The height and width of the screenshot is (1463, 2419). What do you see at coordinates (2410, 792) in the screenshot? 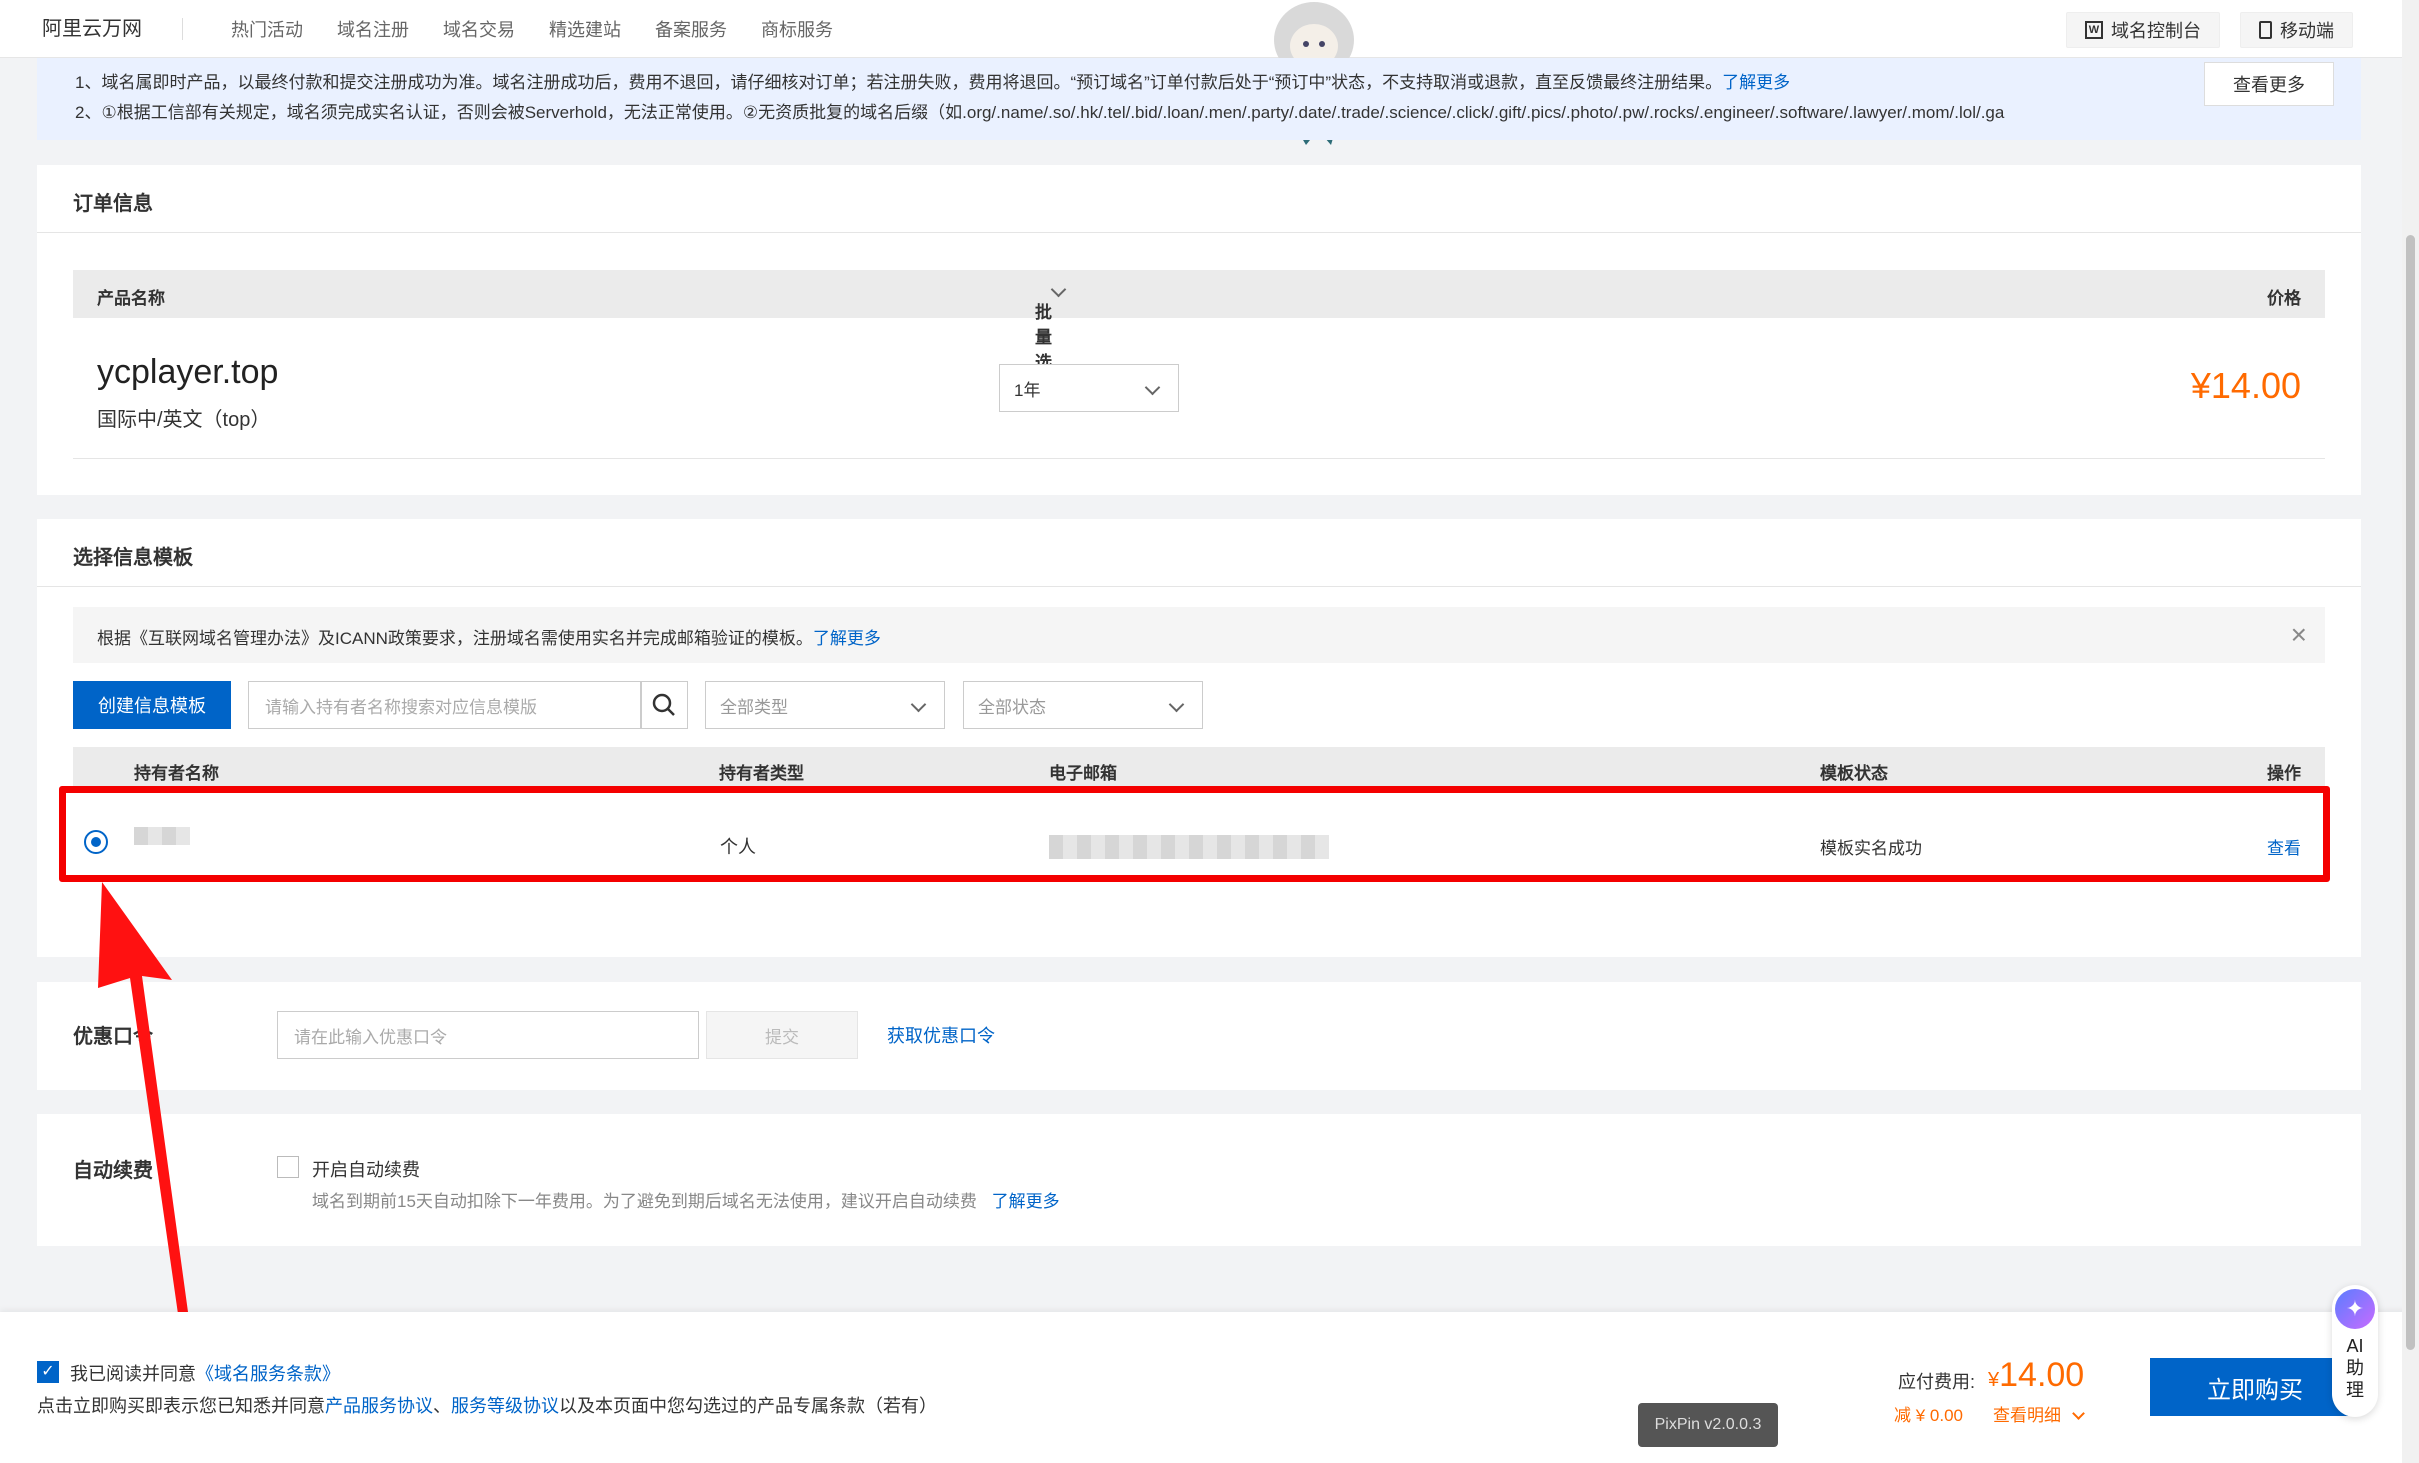
I see `scrollbar-thumb` at bounding box center [2410, 792].